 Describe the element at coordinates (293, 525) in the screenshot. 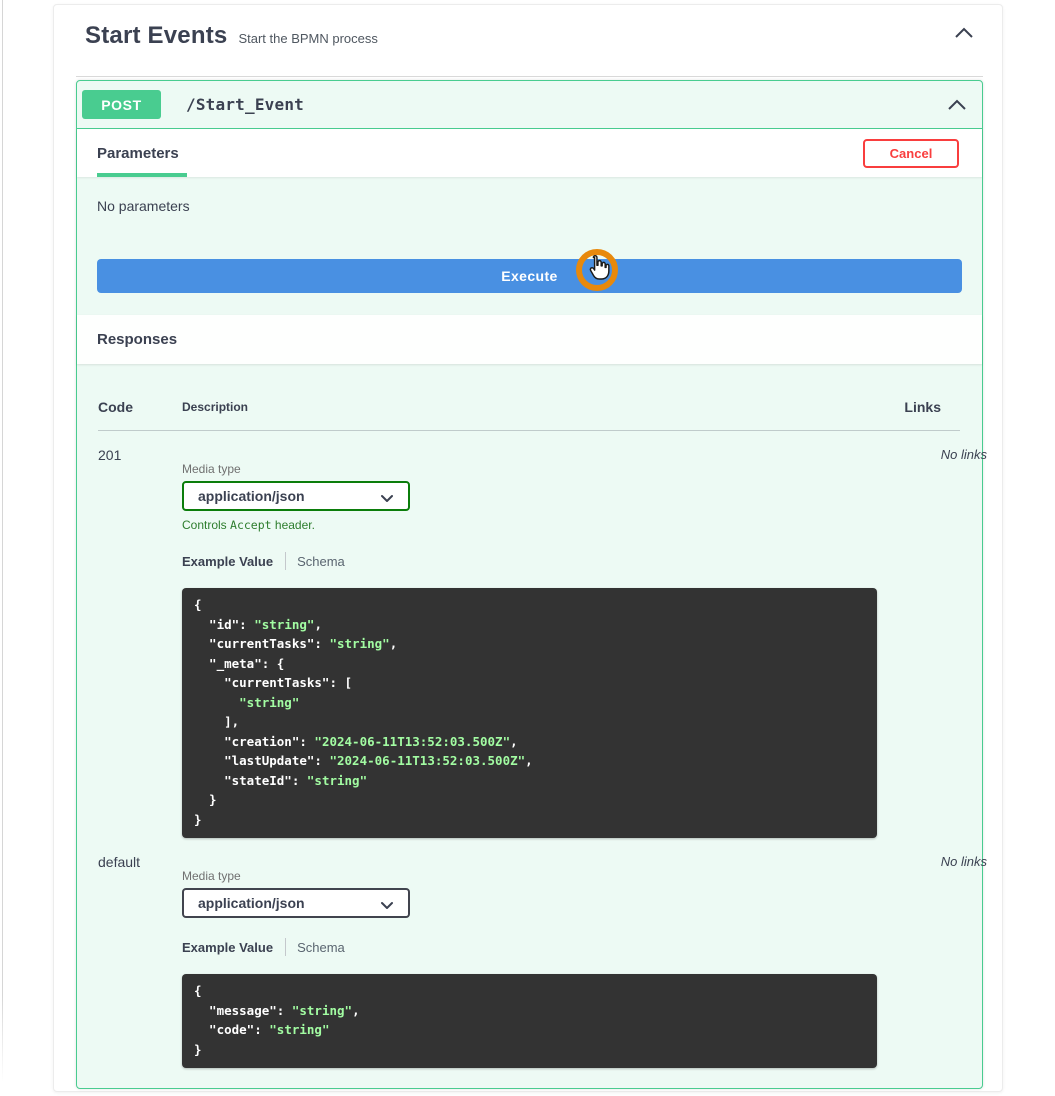

I see `accept-note-suffix: header.` at that location.